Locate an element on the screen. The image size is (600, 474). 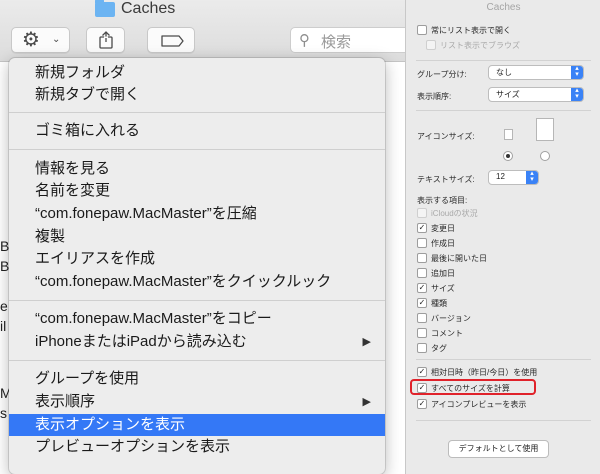
small-icon-size-icon is located at coordinates (508, 134).